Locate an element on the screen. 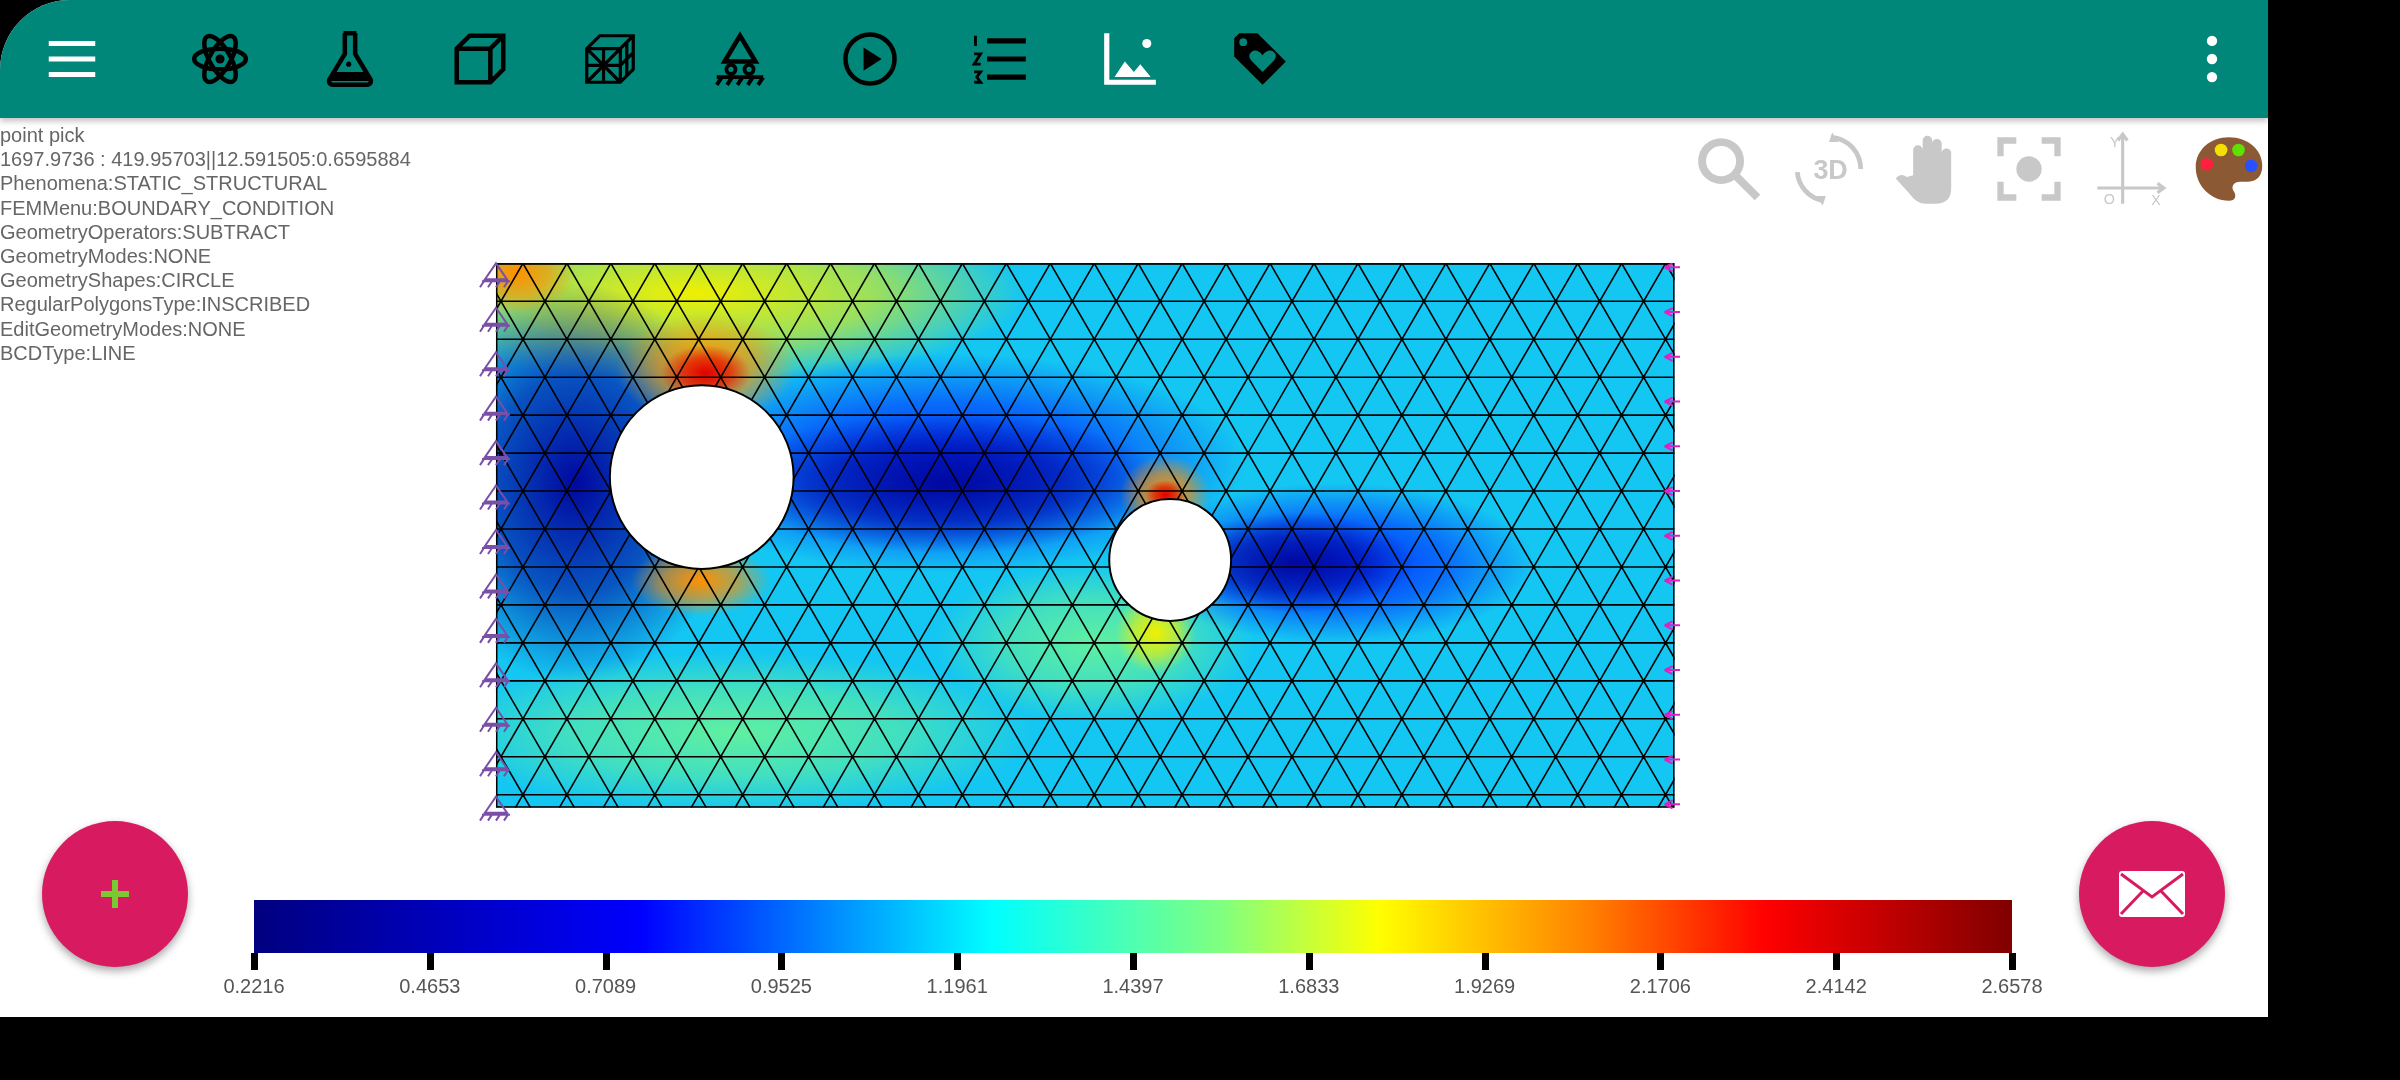  scale-label: 2.4142 is located at coordinates (1836, 986).